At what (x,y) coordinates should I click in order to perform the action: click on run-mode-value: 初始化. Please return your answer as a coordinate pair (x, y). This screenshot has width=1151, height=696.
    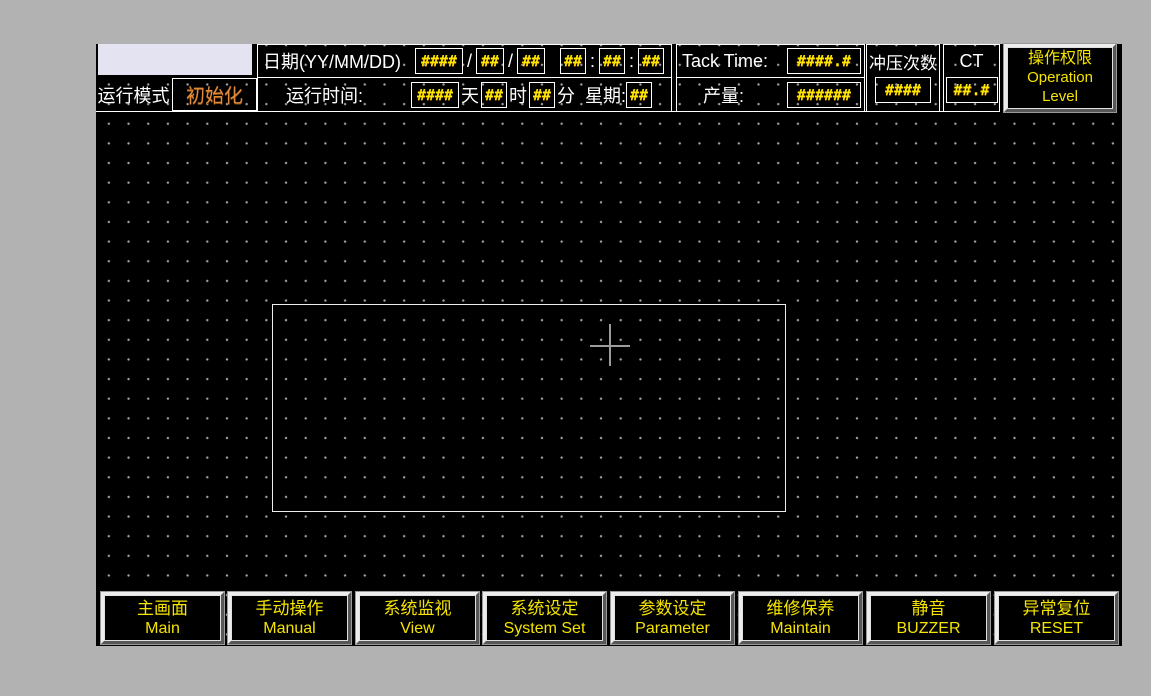
    Looking at the image, I should click on (214, 94).